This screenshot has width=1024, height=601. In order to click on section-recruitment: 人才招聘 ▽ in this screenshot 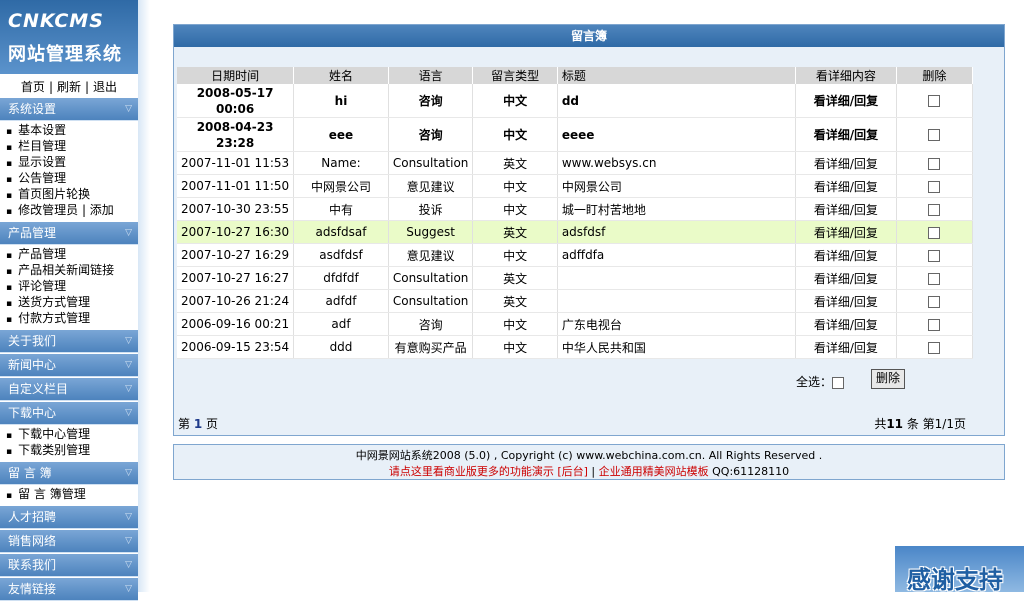, I will do `click(69, 517)`.